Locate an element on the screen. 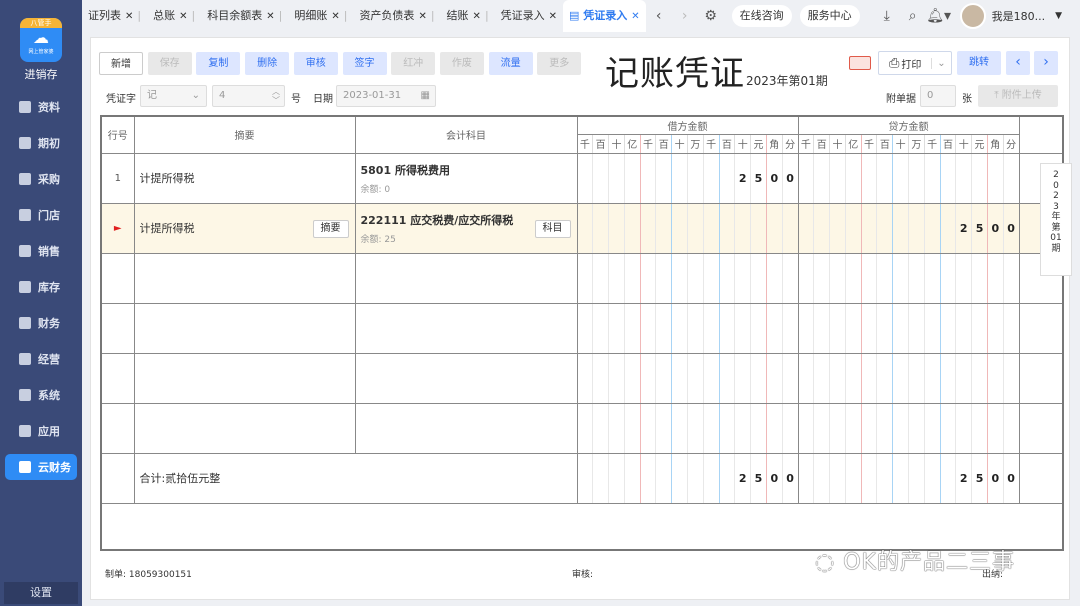 The height and width of the screenshot is (606, 1080). sidebar-item-0: 资料 is located at coordinates (41, 107).